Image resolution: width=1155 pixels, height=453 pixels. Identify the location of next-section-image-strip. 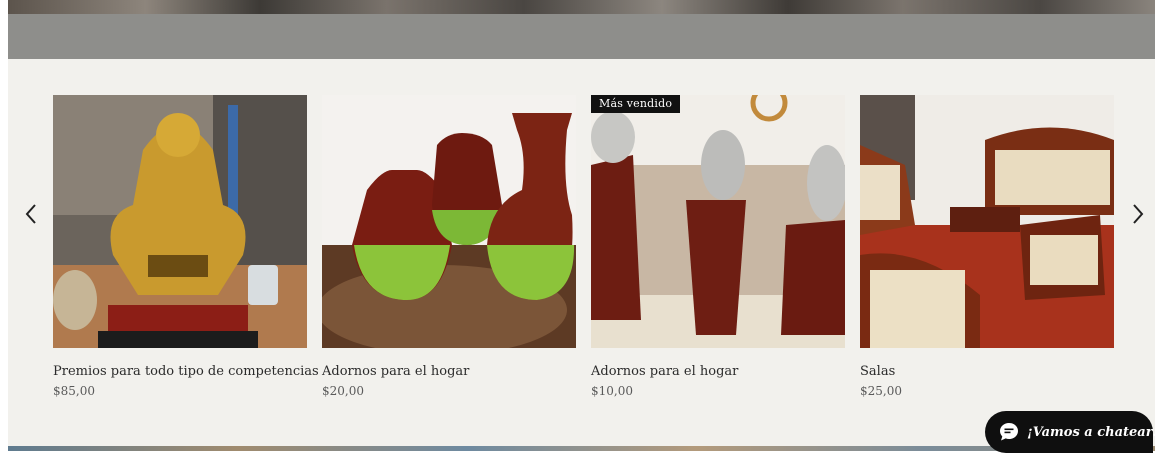
(581, 448).